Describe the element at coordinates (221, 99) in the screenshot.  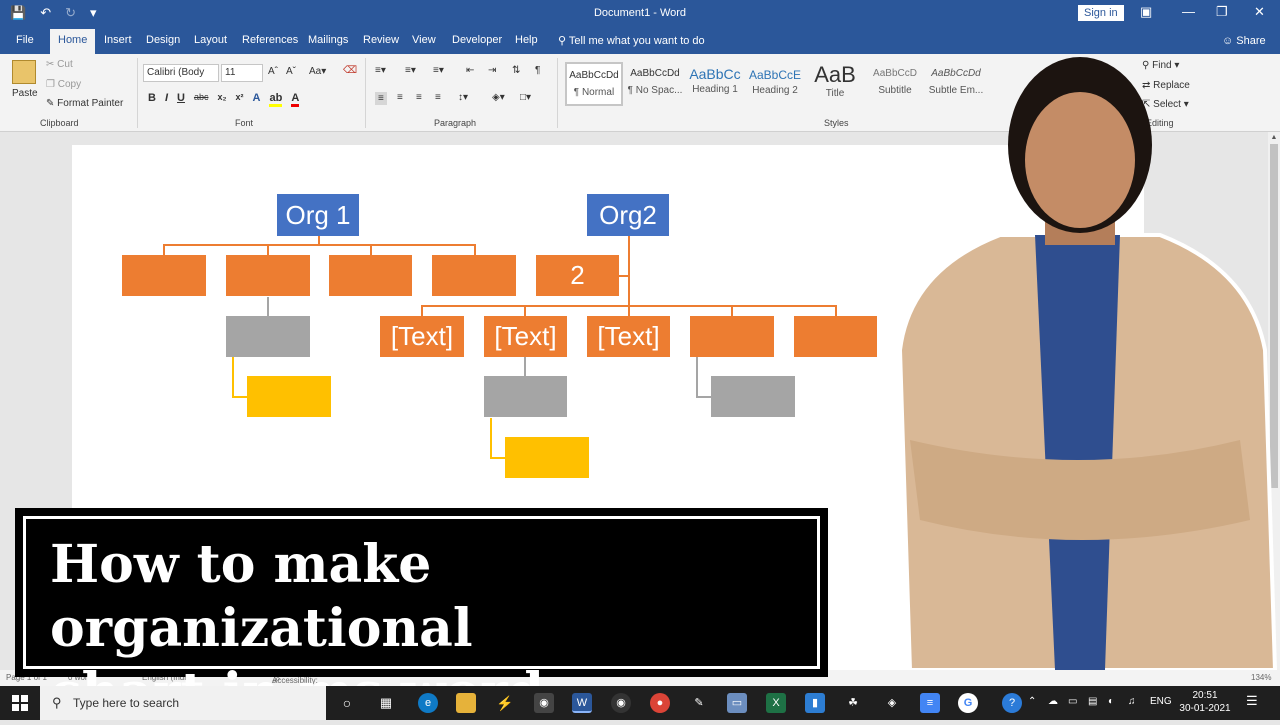
I see `subscript-icon: x₂` at that location.